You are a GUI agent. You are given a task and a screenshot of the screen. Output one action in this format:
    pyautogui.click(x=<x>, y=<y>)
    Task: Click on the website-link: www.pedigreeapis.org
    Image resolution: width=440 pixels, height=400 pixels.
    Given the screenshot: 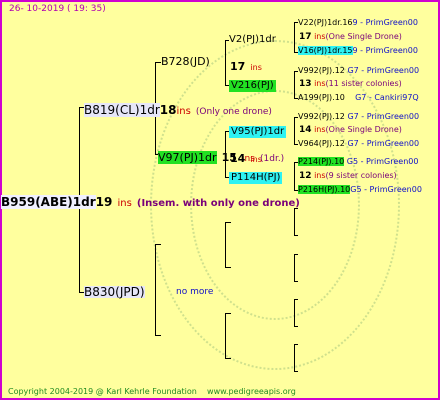 What is the action you would take?
    pyautogui.click(x=251, y=391)
    